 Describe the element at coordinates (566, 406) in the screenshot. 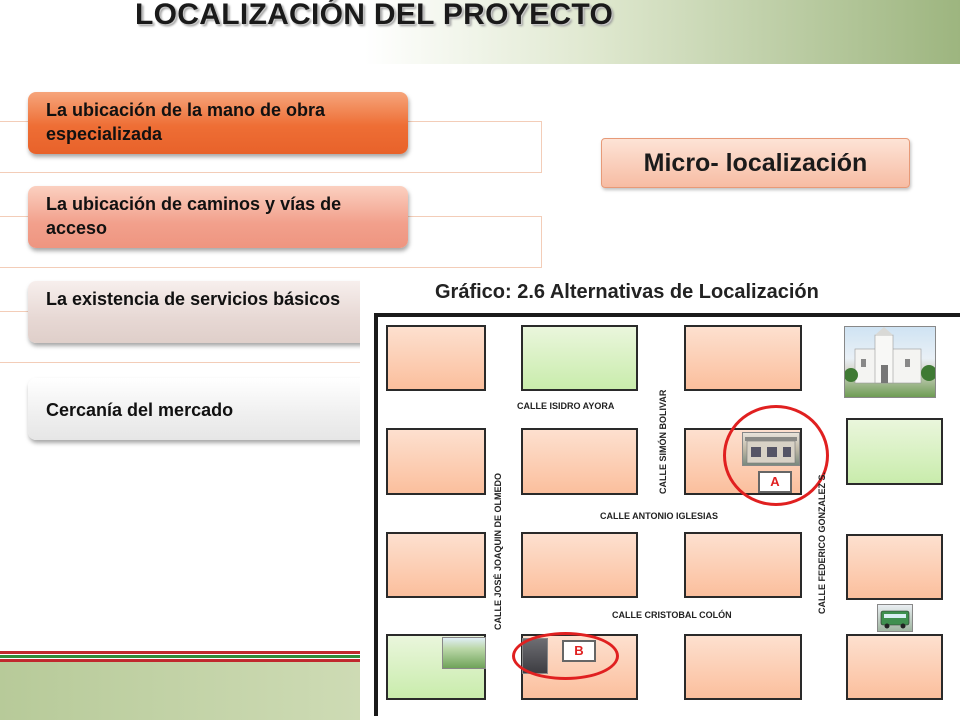

I see `street-label-isidro-ayora: CALLE ISIDRO AYORA` at that location.